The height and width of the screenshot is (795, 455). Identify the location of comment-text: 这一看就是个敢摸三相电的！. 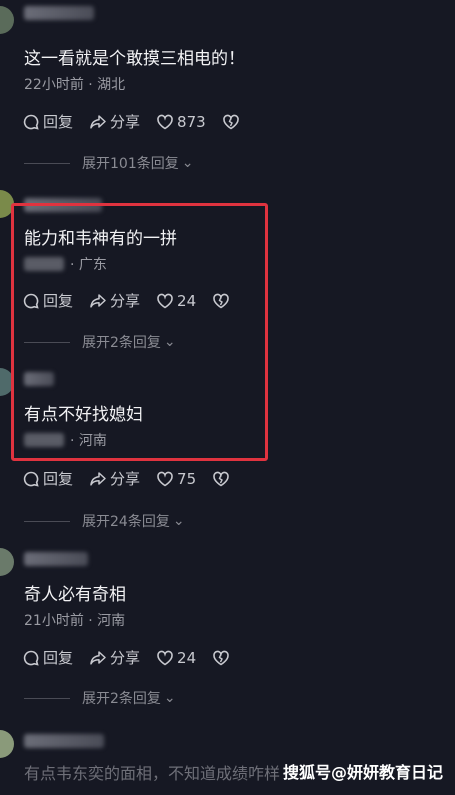
(134, 59).